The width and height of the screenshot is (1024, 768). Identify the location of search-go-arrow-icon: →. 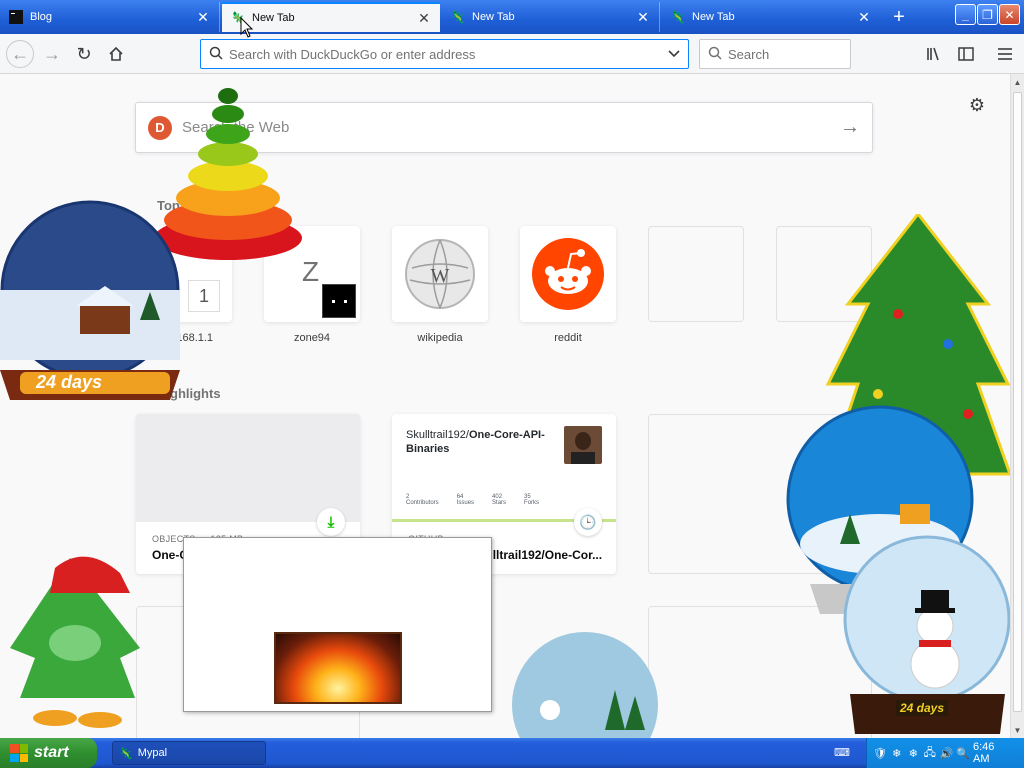
(850, 127).